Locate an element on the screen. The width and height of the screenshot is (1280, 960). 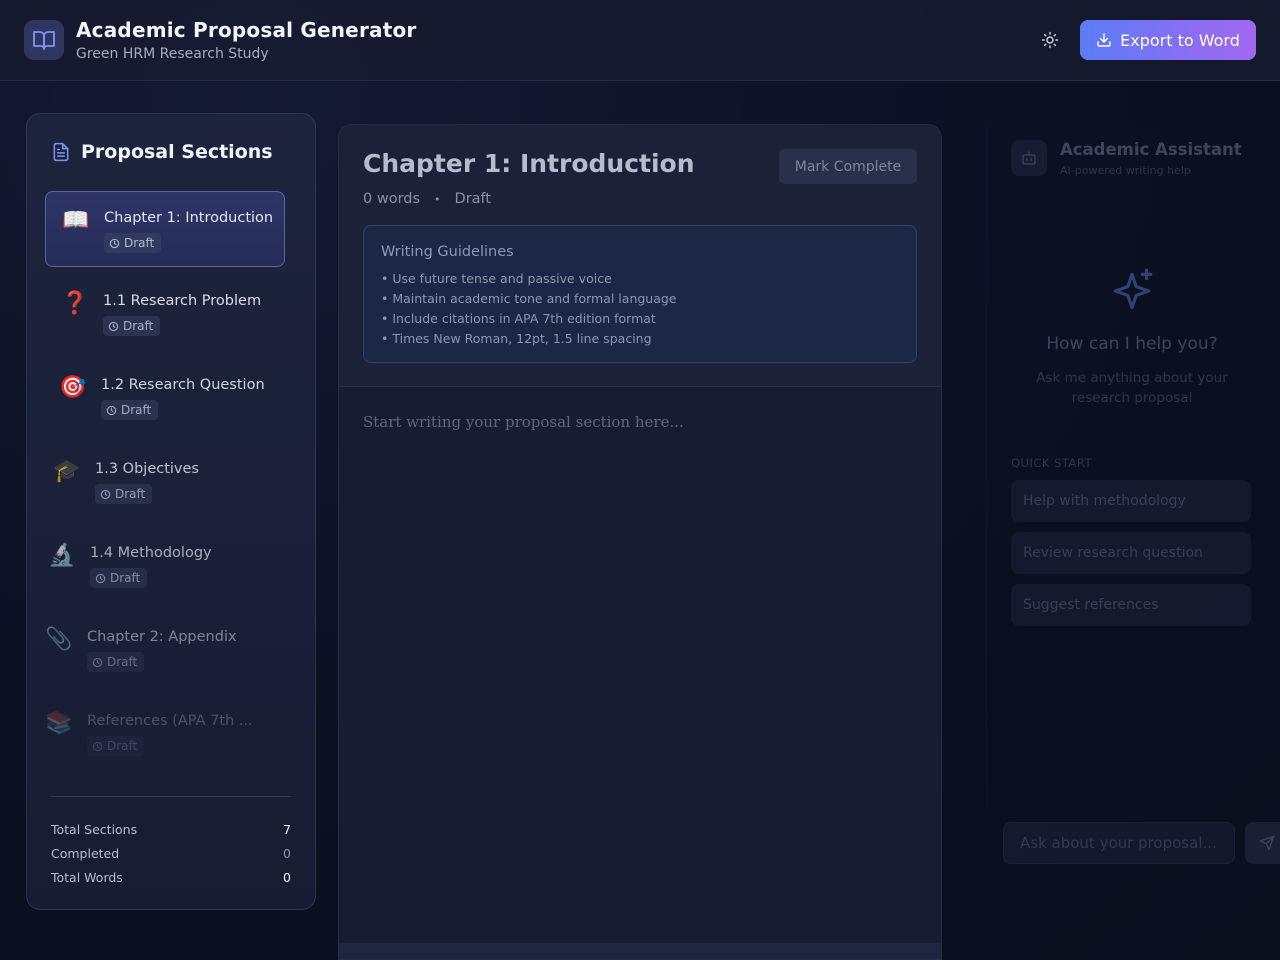
help-title: How can I help you? is located at coordinates (1132, 344).